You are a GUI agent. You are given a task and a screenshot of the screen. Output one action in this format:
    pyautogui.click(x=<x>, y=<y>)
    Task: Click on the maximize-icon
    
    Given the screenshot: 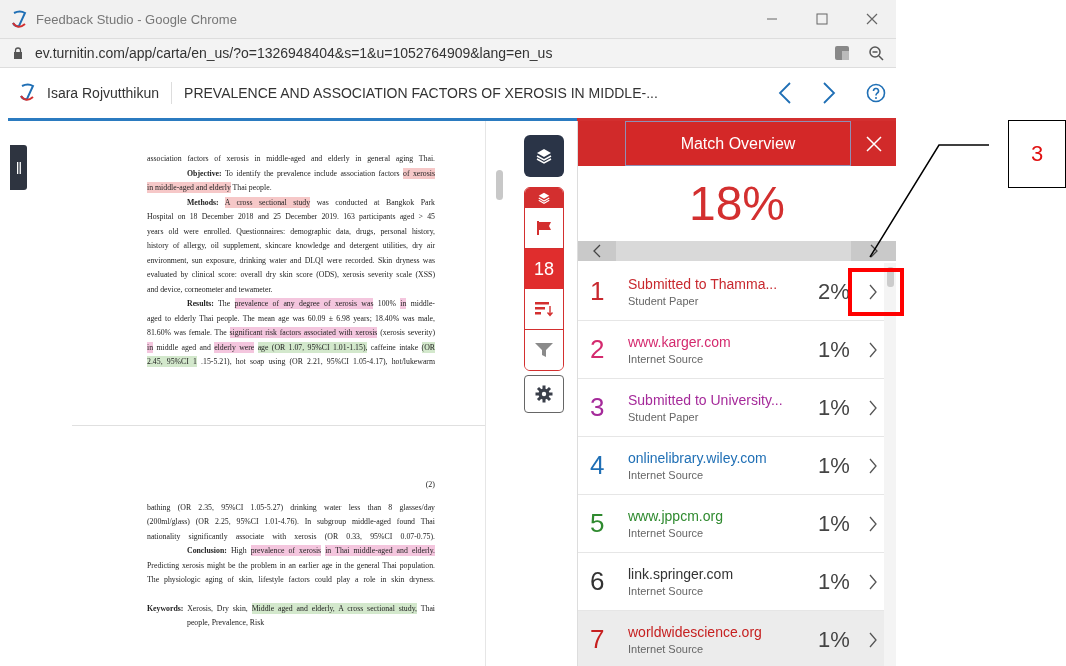 What is the action you would take?
    pyautogui.click(x=822, y=19)
    